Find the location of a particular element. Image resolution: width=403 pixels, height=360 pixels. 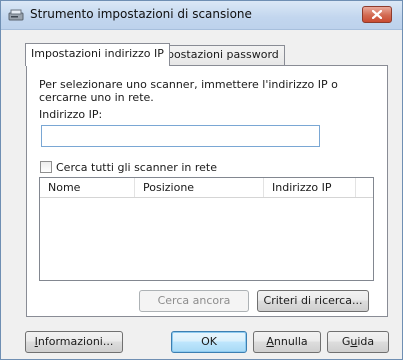

tab-ip-settings: Impostazioni indirizzo IP is located at coordinates (97, 54).